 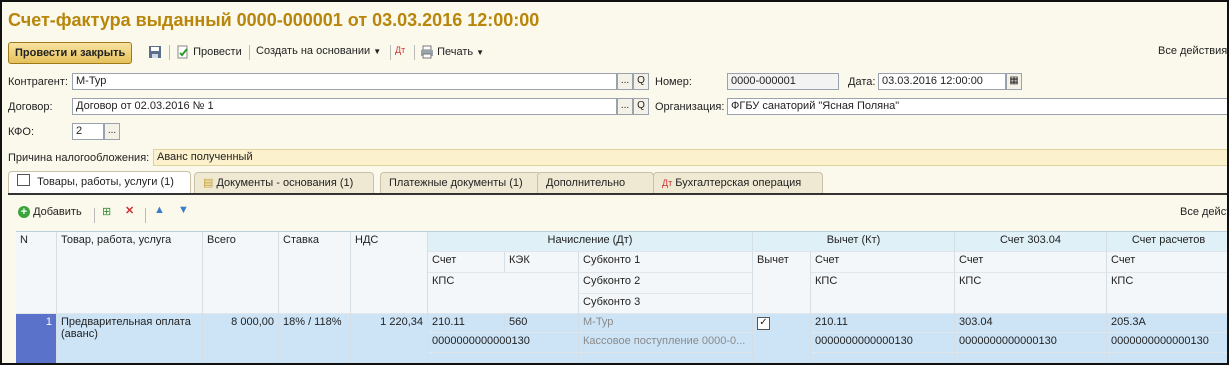 What do you see at coordinates (344, 106) in the screenshot?
I see `contract-field: Договор от 02.03.2016 № 1` at bounding box center [344, 106].